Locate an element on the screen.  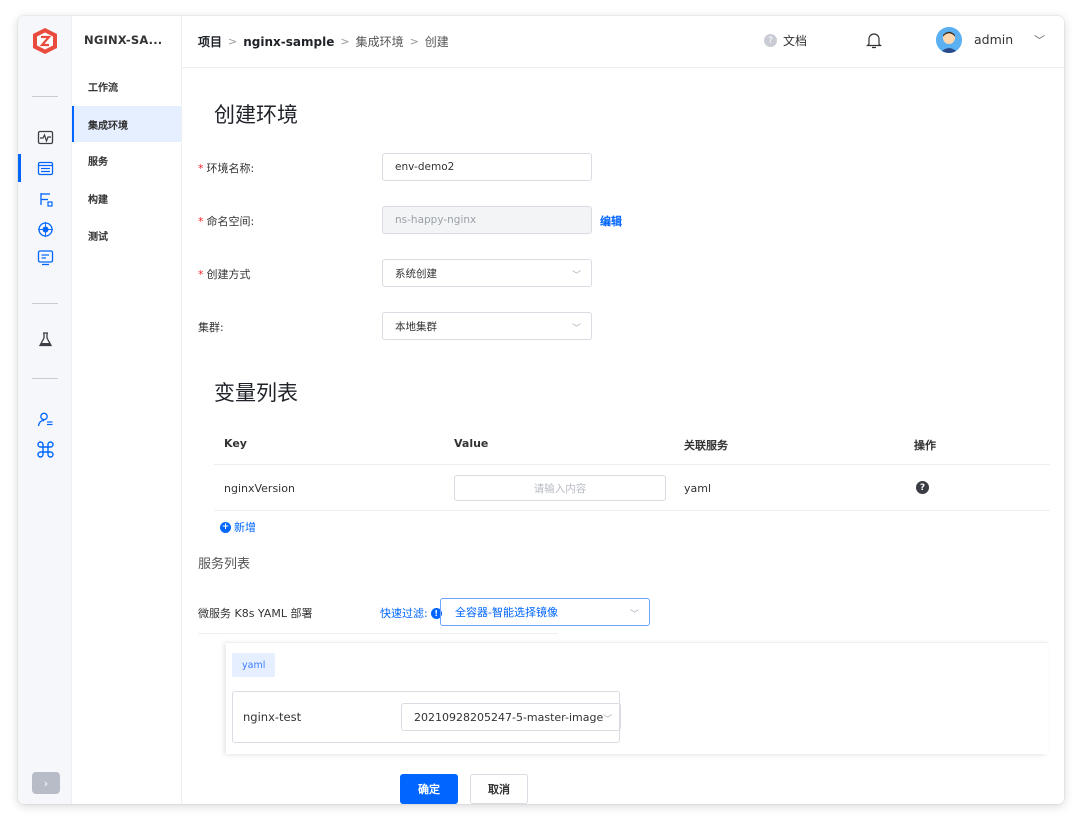
create-method-label: * 创建方式 is located at coordinates (224, 274).